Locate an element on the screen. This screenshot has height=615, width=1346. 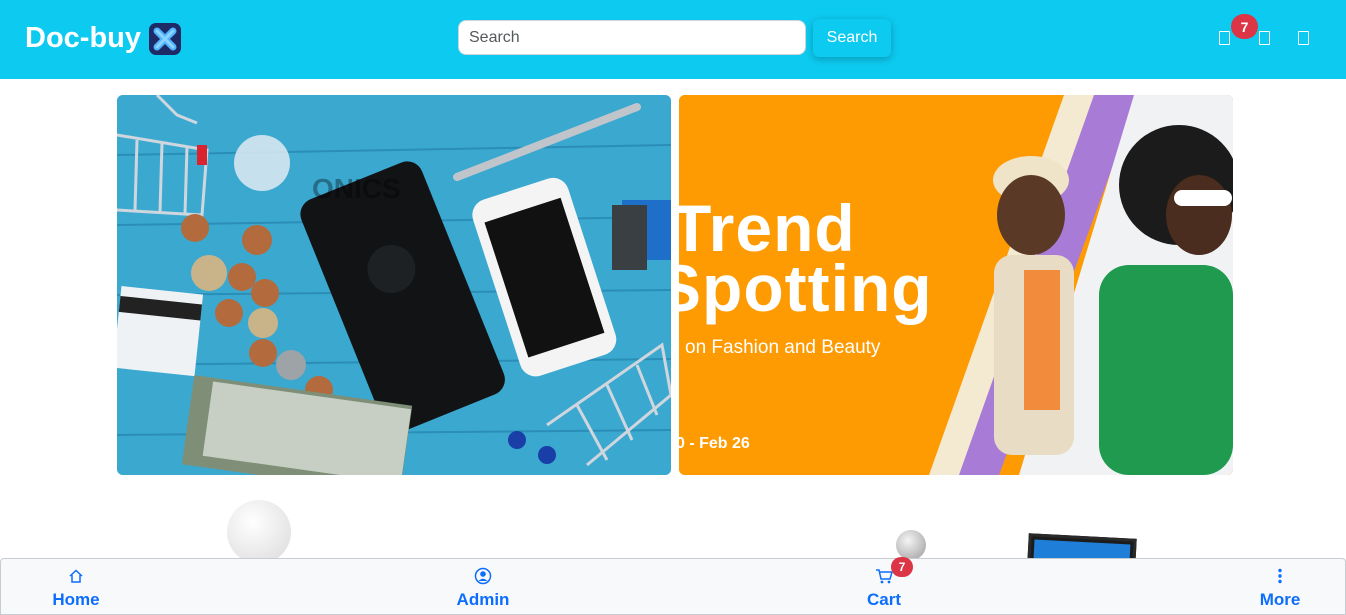
brand-logo-icon is located at coordinates (165, 38).